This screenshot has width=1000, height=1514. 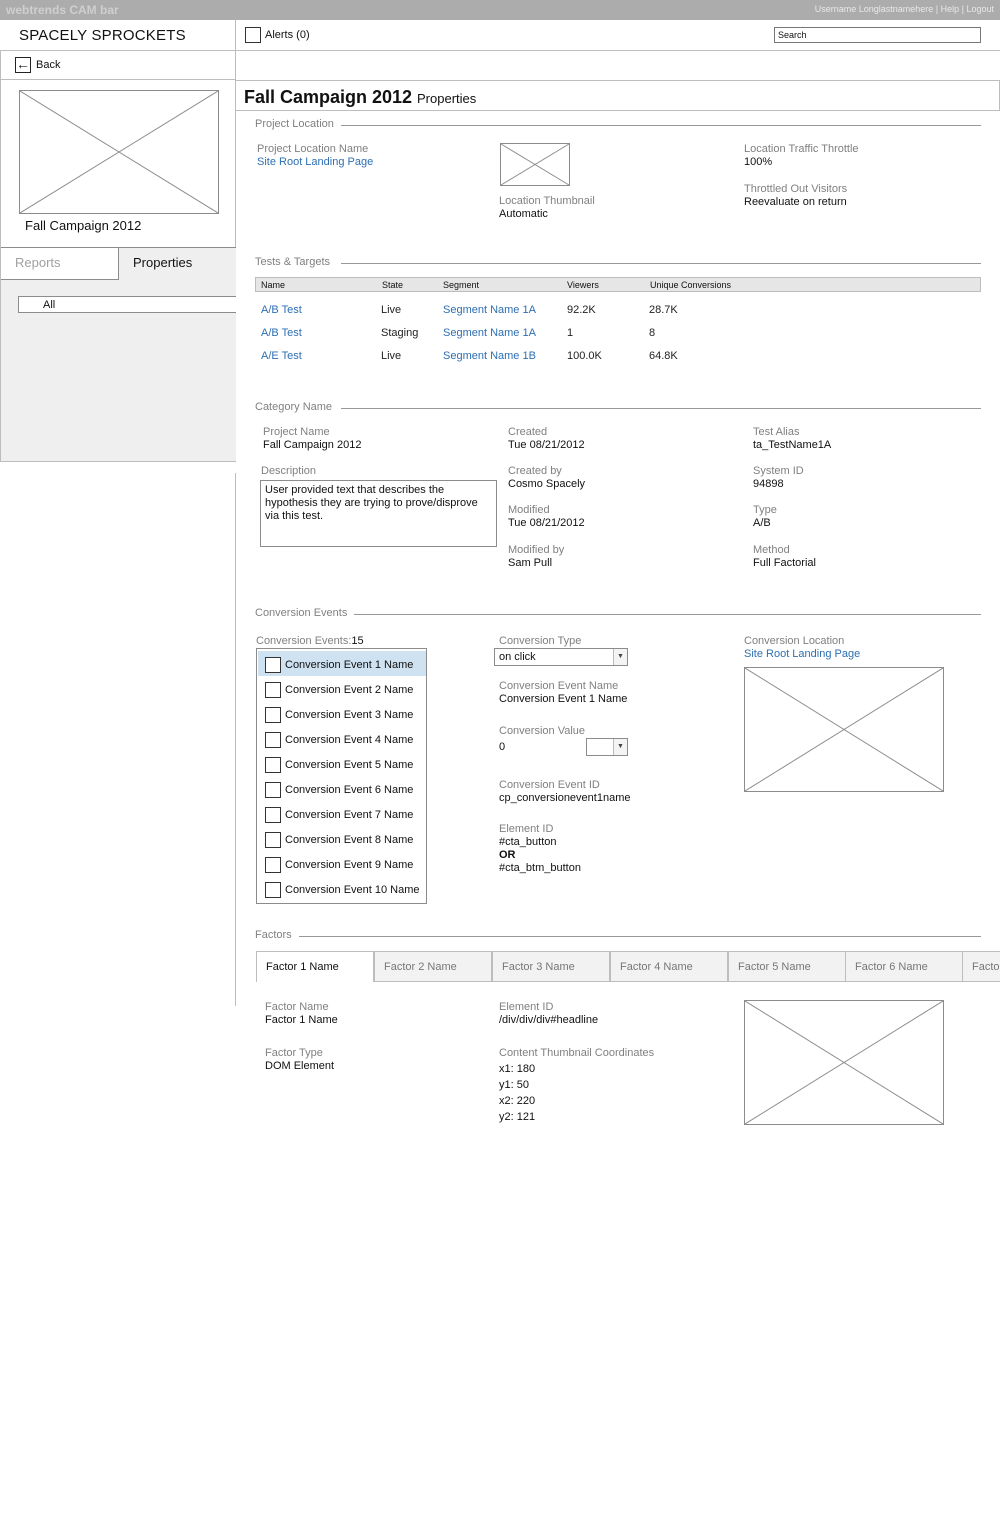 What do you see at coordinates (296, 262) in the screenshot?
I see `section-heading: Tests & Targets` at bounding box center [296, 262].